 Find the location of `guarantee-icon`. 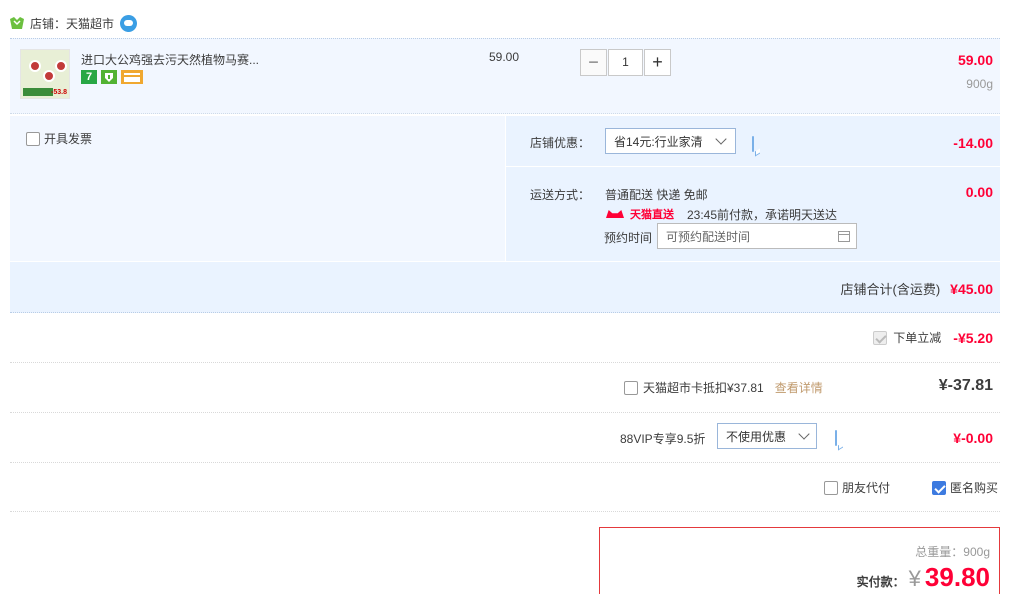

guarantee-icon is located at coordinates (109, 77).